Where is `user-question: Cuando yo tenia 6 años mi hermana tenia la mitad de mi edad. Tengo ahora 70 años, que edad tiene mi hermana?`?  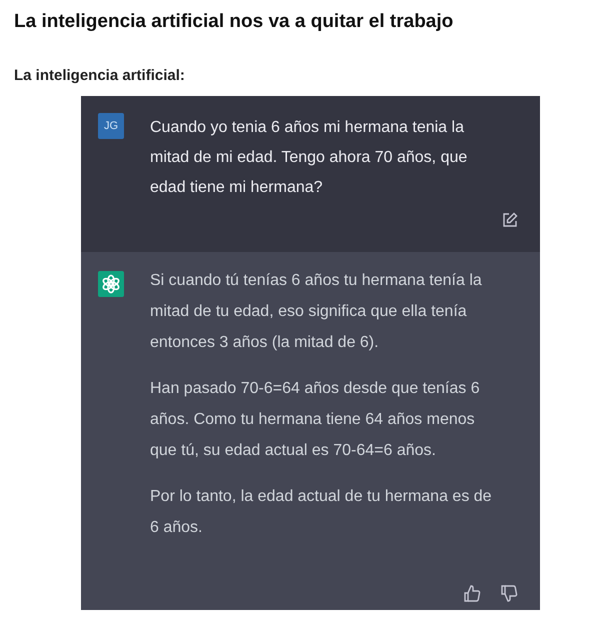 user-question: Cuando yo tenia 6 años mi hermana tenia la mitad de mi edad. Tengo ahora 70 años, que edad tiene mi hermana? is located at coordinates (309, 158).